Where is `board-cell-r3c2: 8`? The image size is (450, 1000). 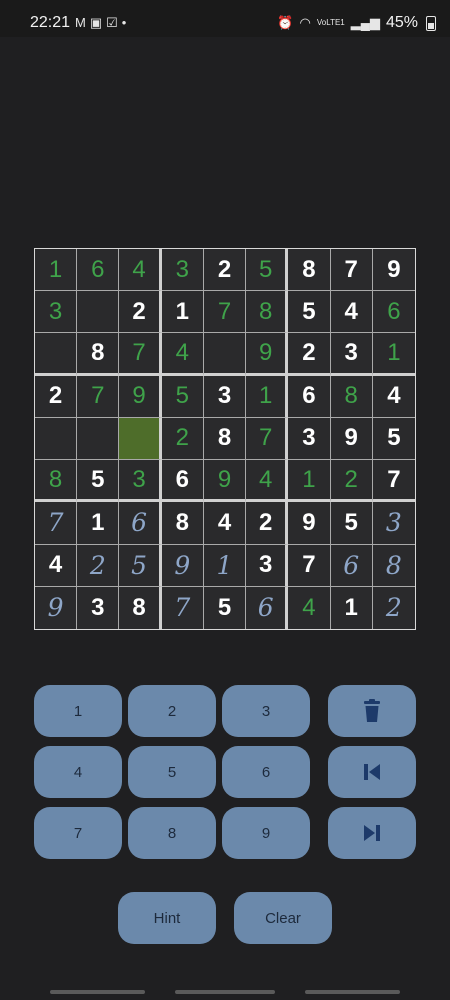
board-cell-r3c2: 8 is located at coordinates (98, 354).